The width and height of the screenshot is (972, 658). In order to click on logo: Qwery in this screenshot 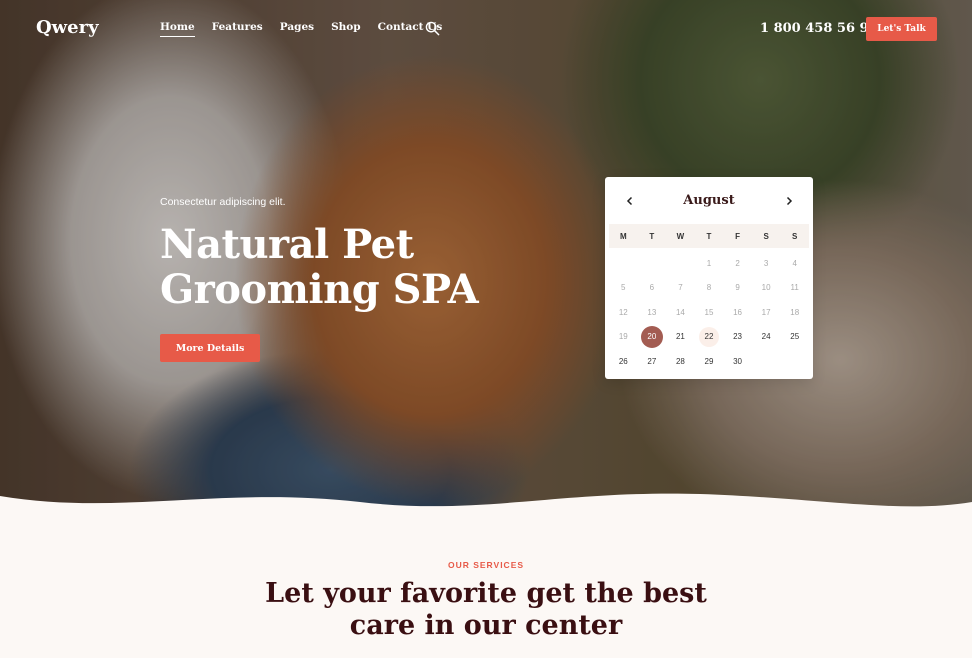, I will do `click(67, 27)`.